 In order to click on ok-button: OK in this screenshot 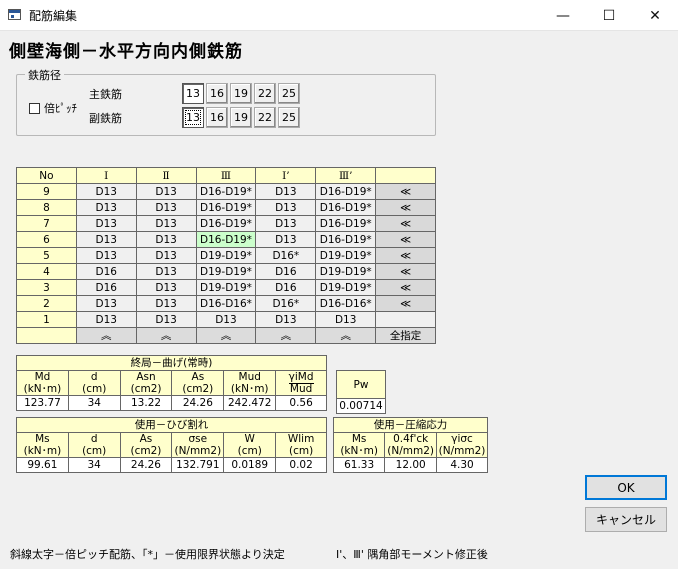, I will do `click(626, 487)`.